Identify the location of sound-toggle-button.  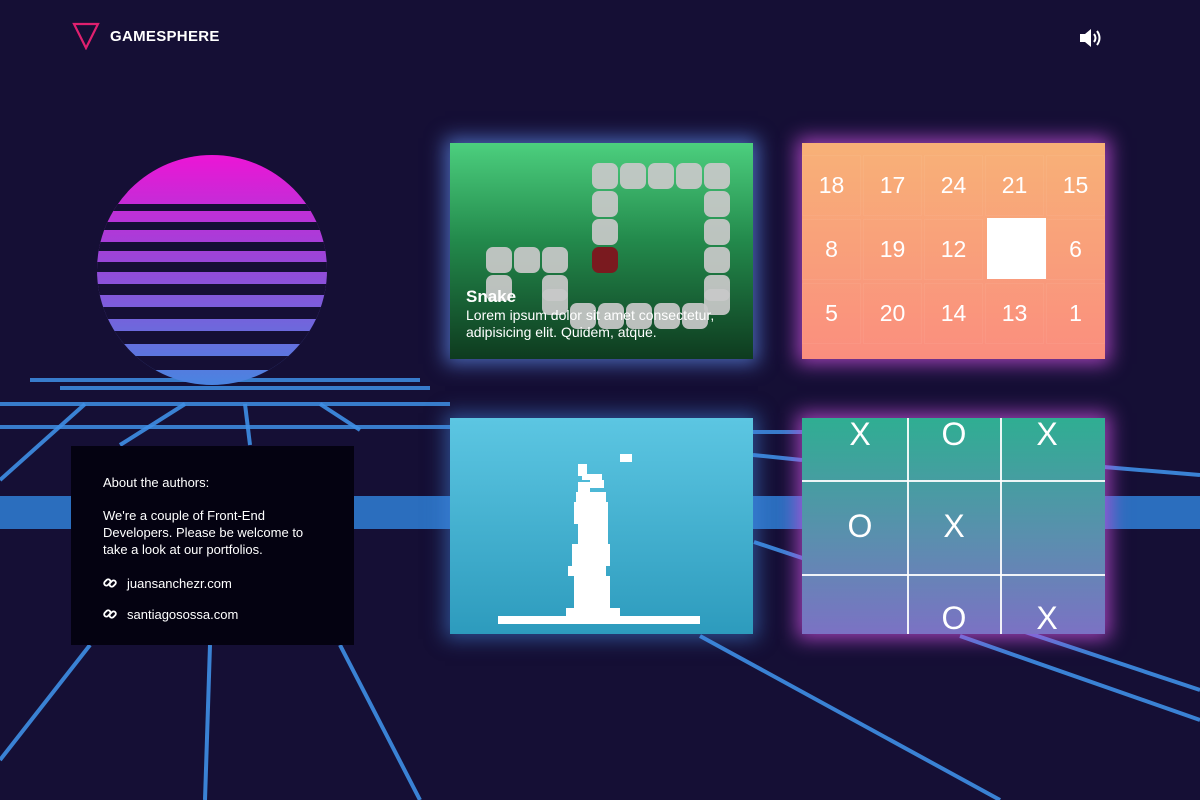
(1091, 38).